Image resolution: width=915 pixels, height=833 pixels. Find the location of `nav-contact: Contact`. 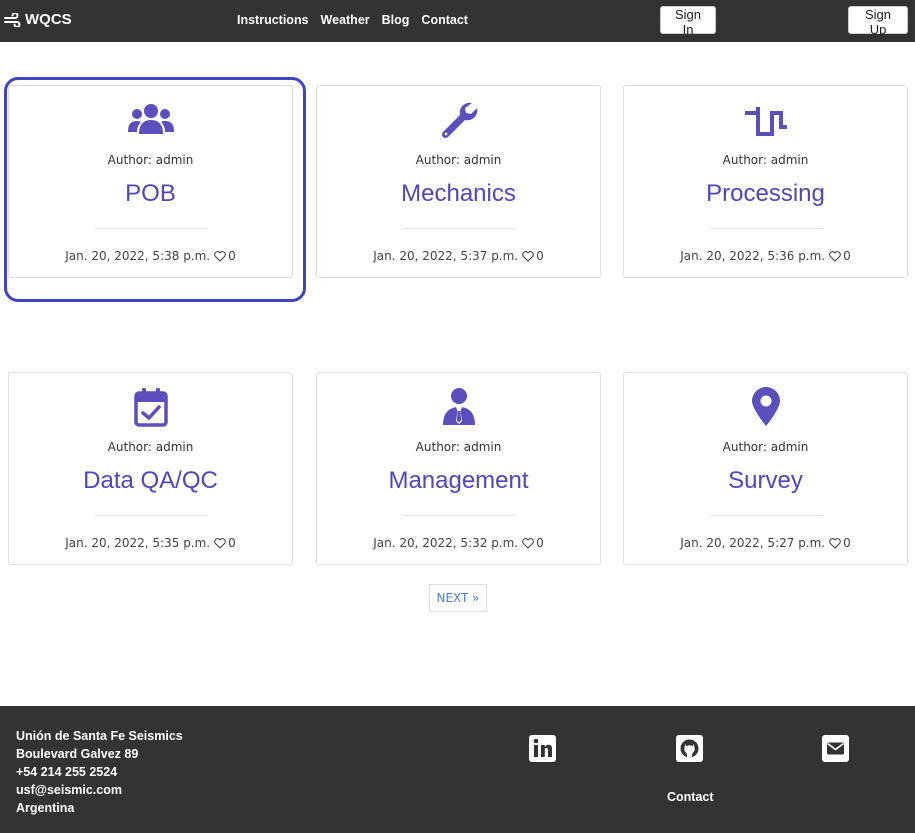

nav-contact: Contact is located at coordinates (444, 20).